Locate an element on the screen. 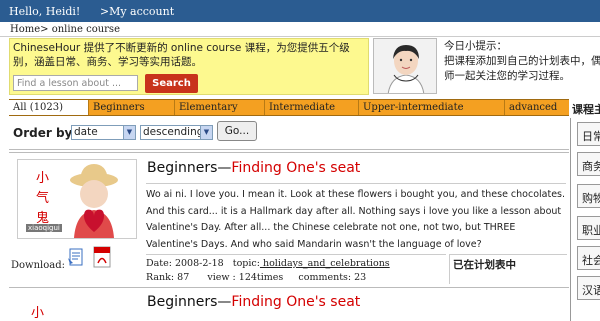 This screenshot has height=321, width=600. greeting: Hello, Heidi! is located at coordinates (45, 11).